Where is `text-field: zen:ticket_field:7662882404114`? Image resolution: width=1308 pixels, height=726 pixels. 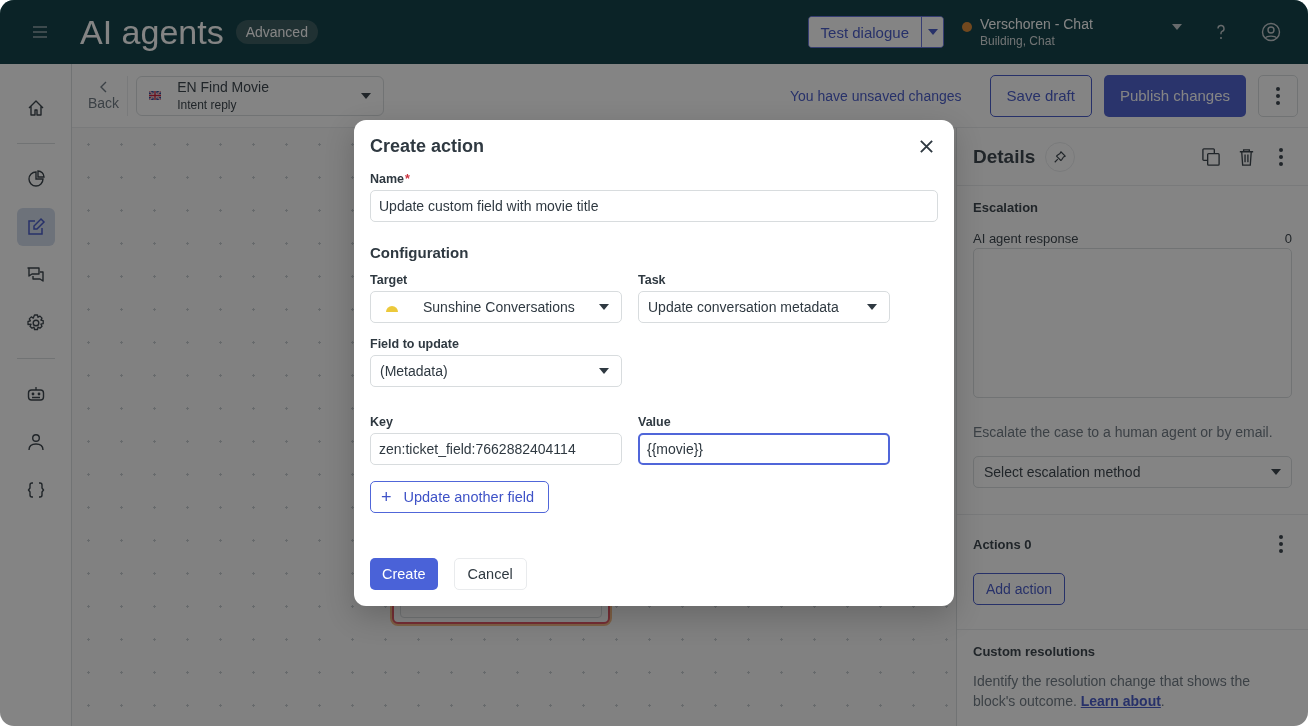
text-field: zen:ticket_field:7662882404114 is located at coordinates (496, 449).